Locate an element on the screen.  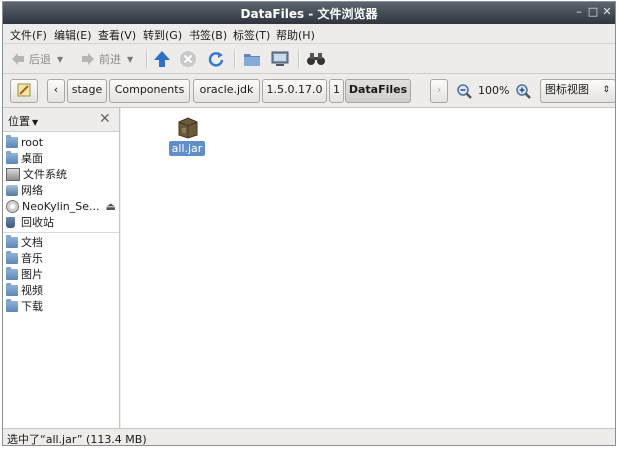
close-button: ✕ is located at coordinates (607, 12).